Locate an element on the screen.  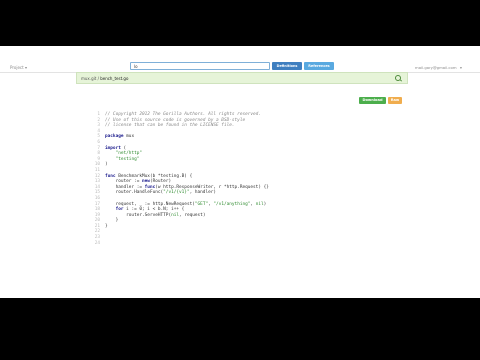
code-text: for i := 0; i < b.N; i++ { is located at coordinates (150, 210).